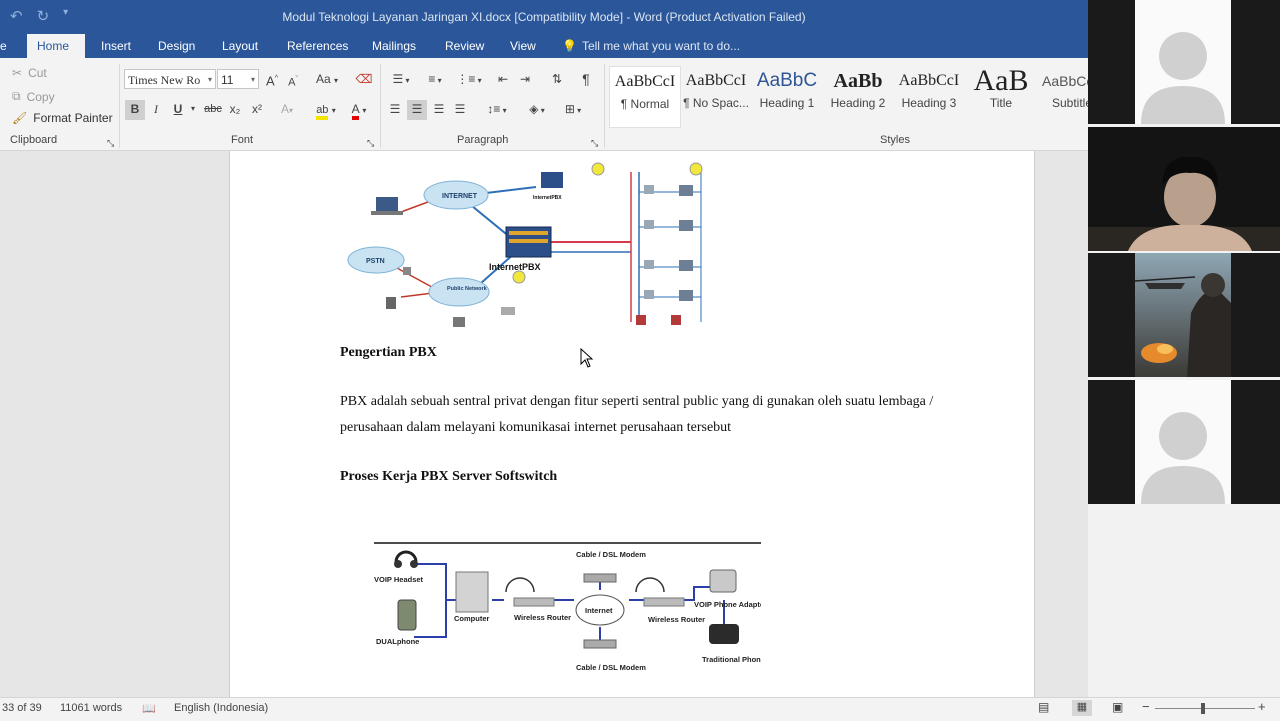 This screenshot has height=721, width=1280. Describe the element at coordinates (8, 46) in the screenshot. I see `tab-file: e` at that location.